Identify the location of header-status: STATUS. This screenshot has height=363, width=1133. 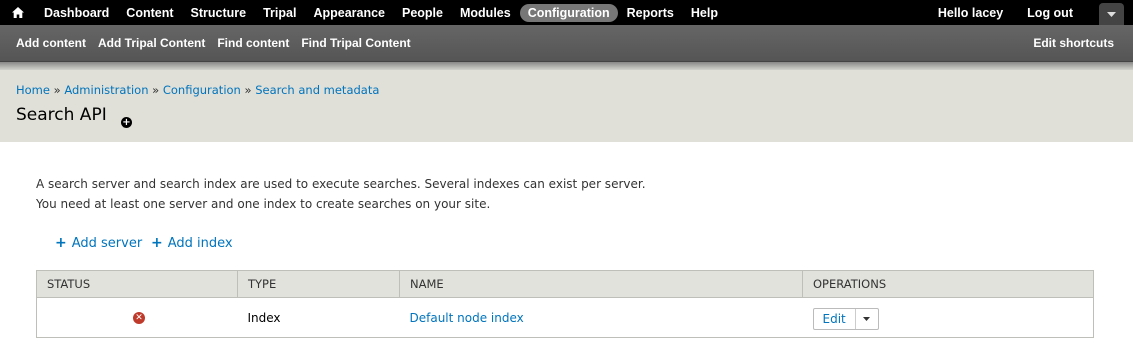
(137, 284).